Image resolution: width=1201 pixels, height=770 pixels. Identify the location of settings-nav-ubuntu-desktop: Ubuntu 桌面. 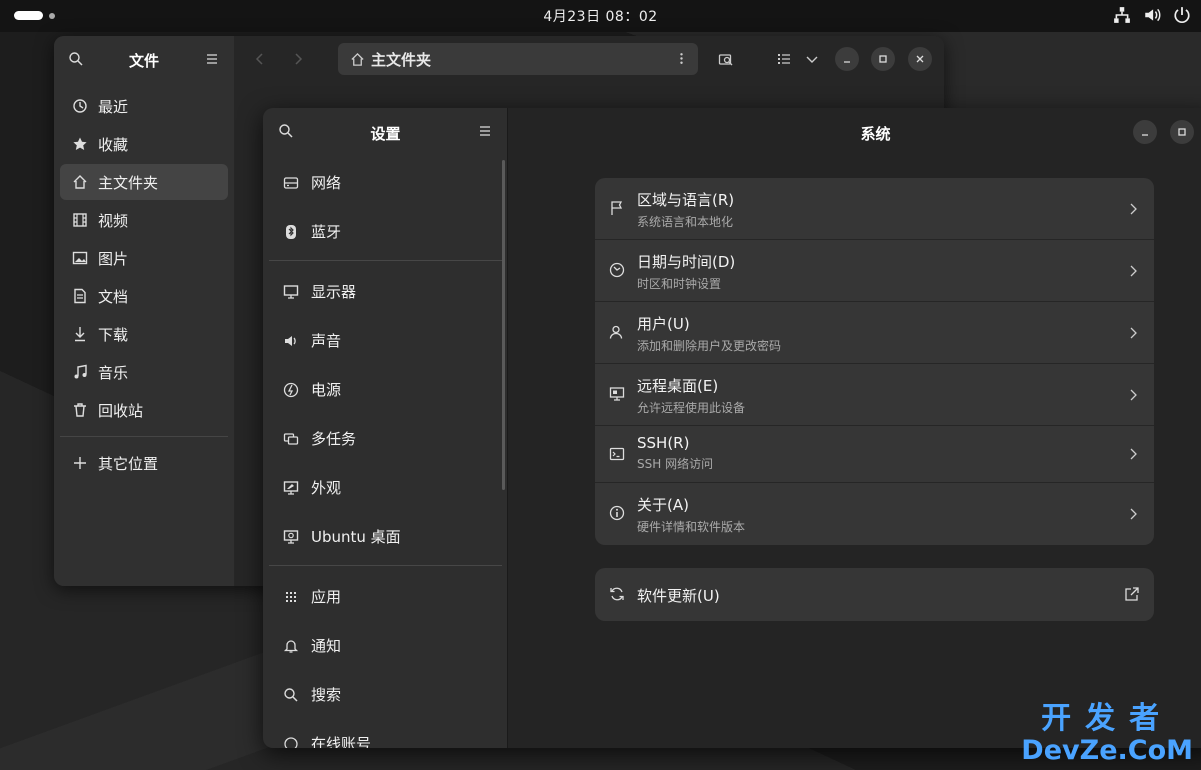
(385, 536).